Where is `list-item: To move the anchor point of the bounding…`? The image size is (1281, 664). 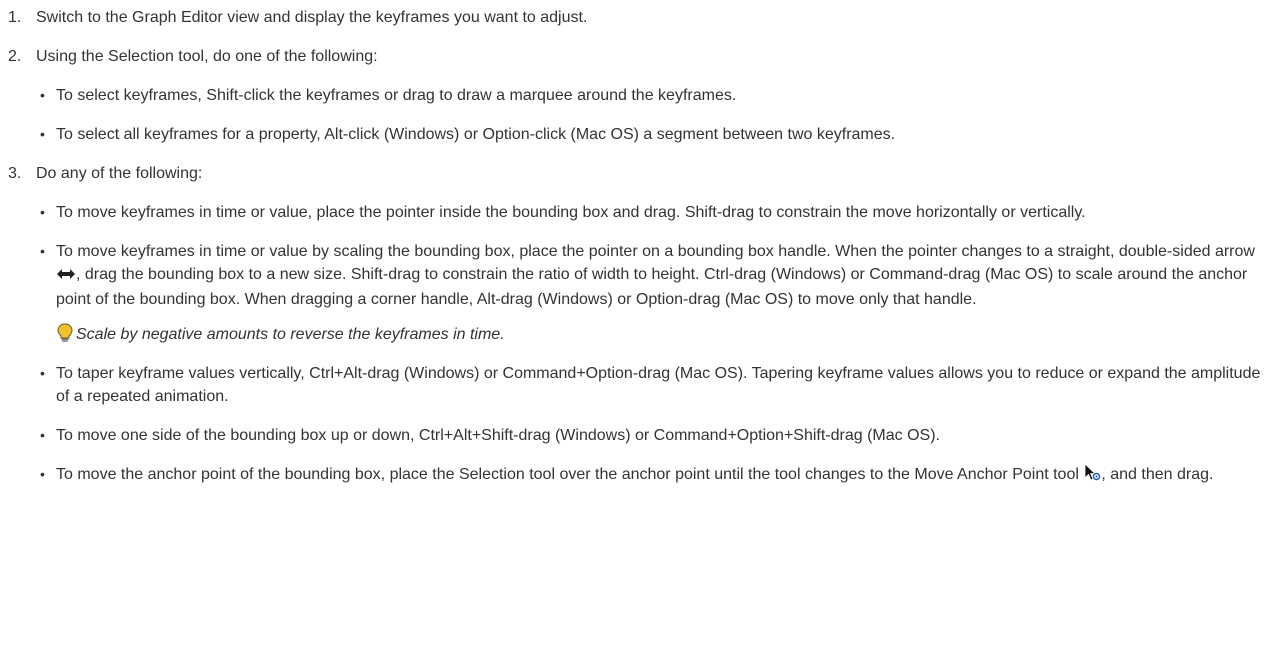
list-item: To move the anchor point of the bounding… is located at coordinates (640, 475).